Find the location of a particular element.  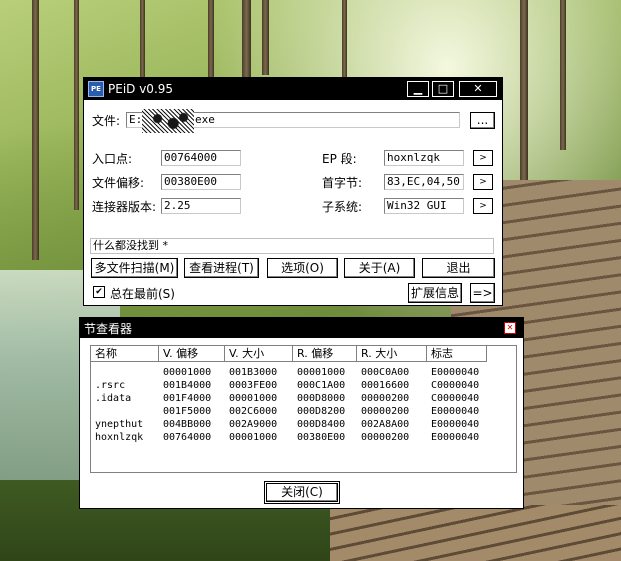

redacted-filename-scribble is located at coordinates (168, 121).